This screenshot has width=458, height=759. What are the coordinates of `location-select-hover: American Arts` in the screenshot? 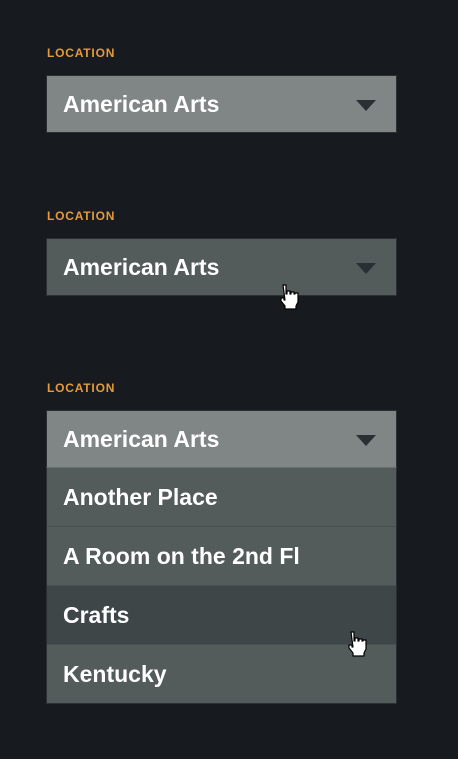 It's located at (221, 267).